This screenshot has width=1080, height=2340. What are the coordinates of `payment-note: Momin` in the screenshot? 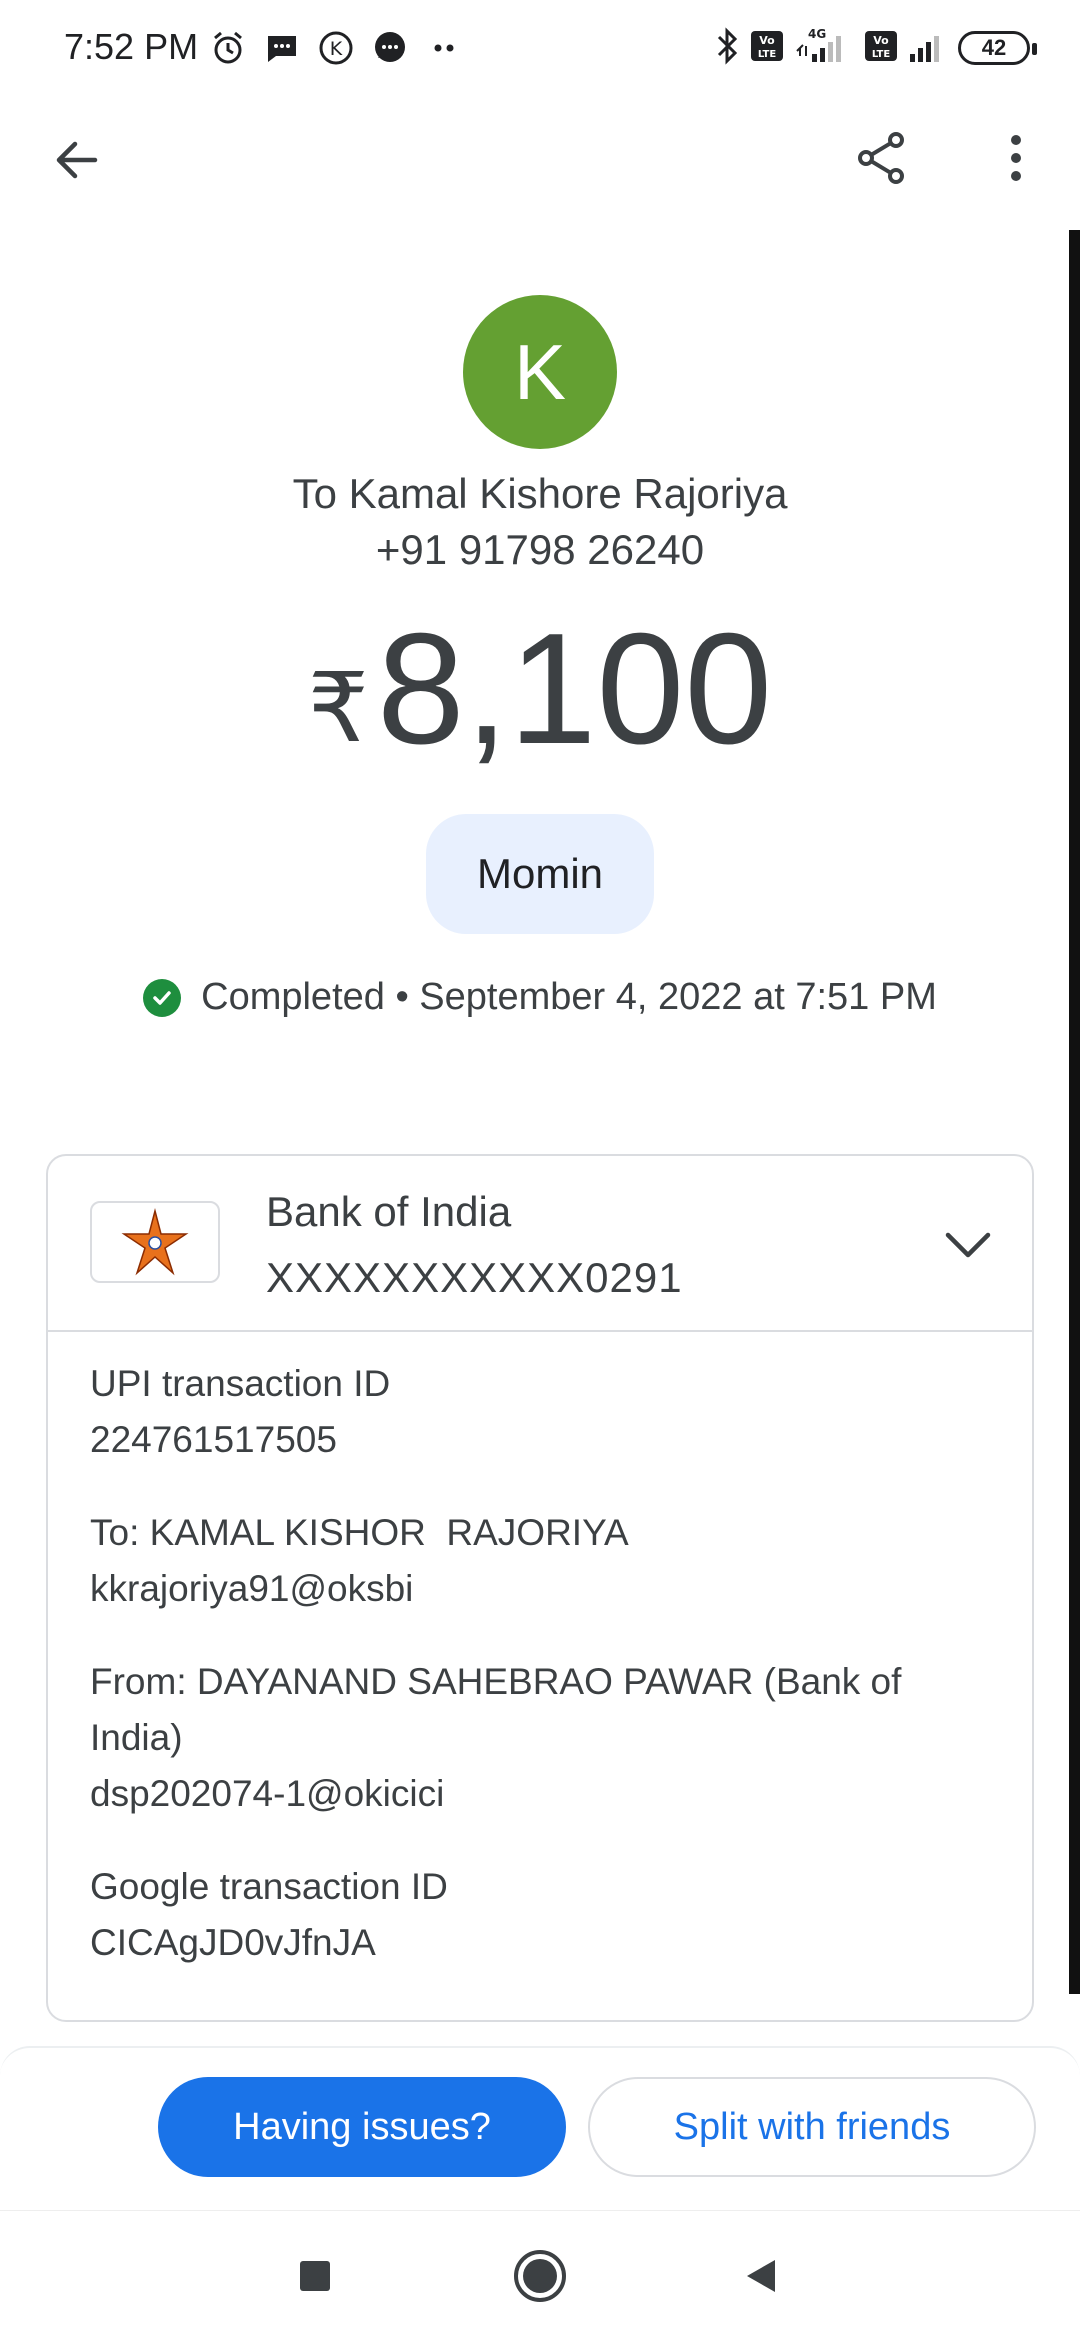 It's located at (540, 874).